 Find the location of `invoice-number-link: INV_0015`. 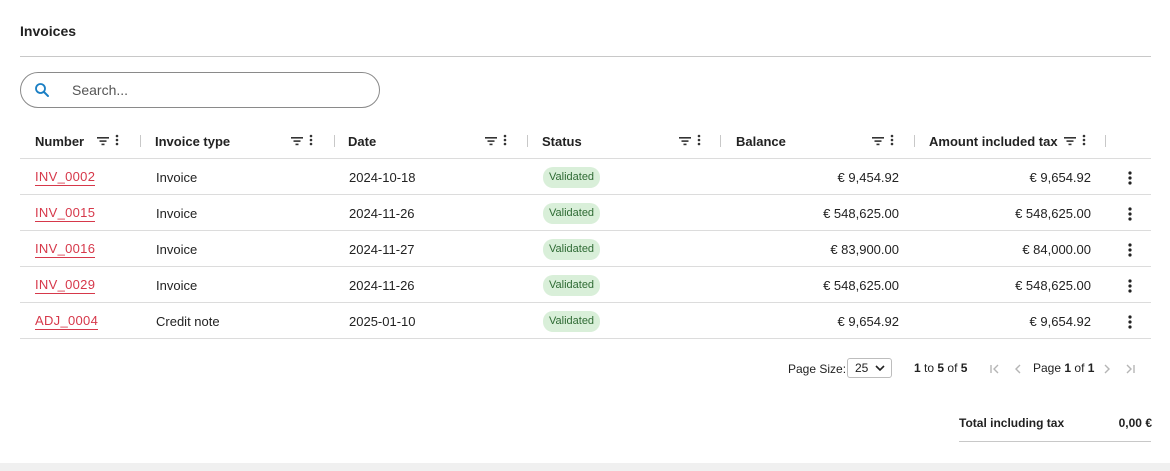

invoice-number-link: INV_0015 is located at coordinates (65, 213).